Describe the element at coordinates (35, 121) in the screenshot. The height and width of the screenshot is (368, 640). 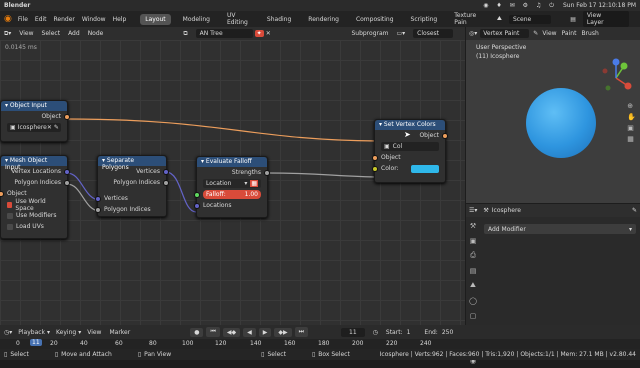
I see `node-object-input: ▾ Object Input Object ▣ Icosphere ✕ ✎` at that location.